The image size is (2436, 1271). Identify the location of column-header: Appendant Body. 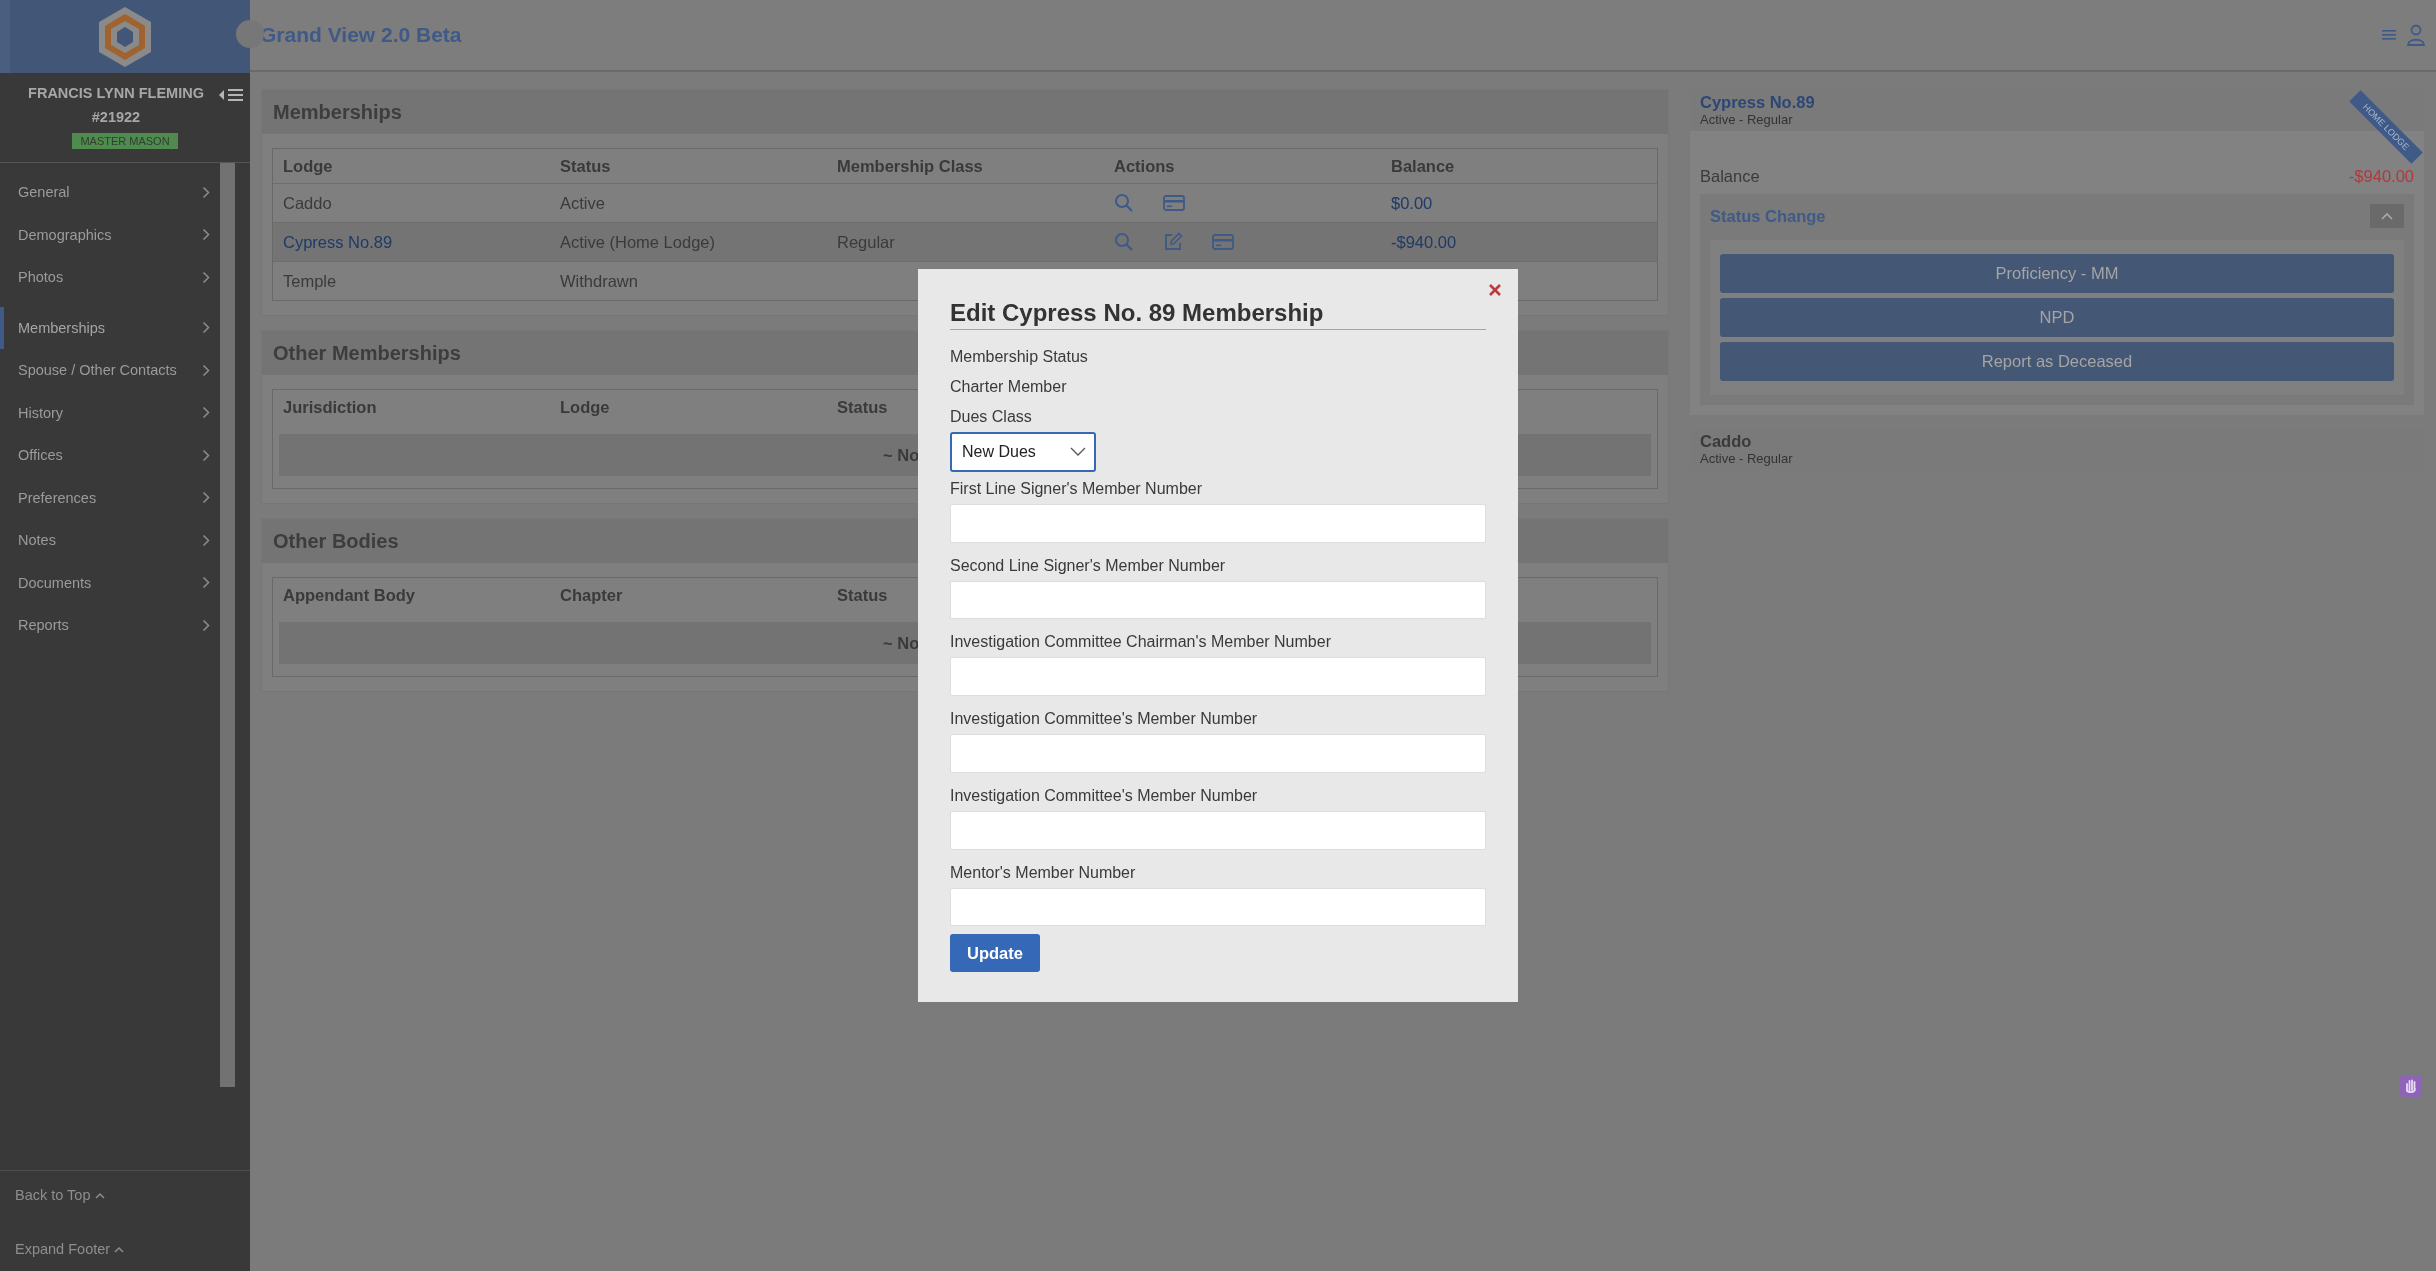
(349, 594).